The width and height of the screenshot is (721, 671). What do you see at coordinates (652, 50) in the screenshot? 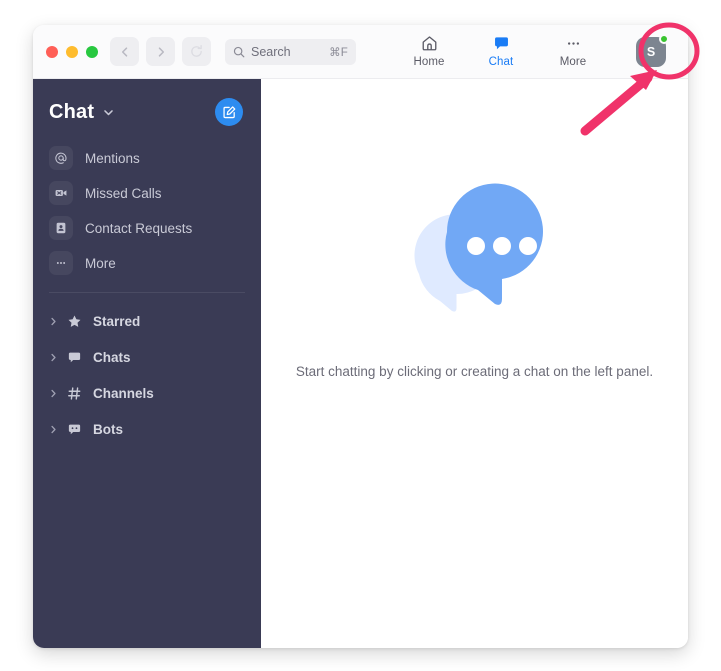
I see `avatar: S` at bounding box center [652, 50].